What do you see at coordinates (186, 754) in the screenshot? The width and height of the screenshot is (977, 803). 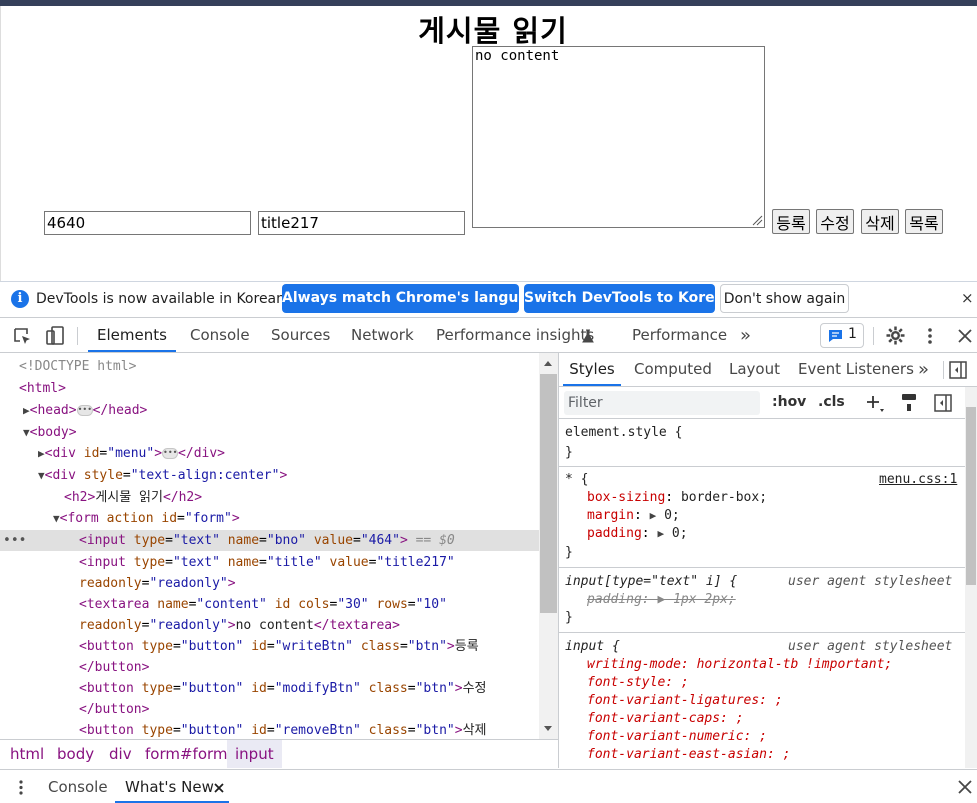 I see `breadcrumb-form: form#form` at bounding box center [186, 754].